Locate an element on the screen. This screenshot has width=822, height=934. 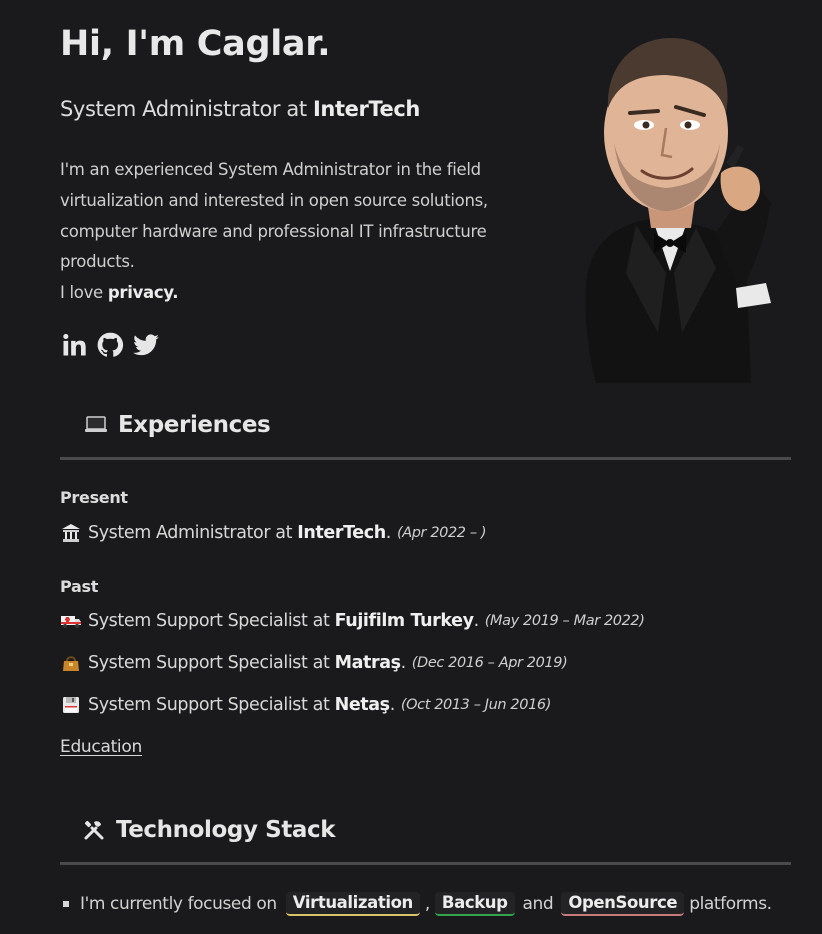
tech-prefix: I'm currently focused on is located at coordinates (178, 904).